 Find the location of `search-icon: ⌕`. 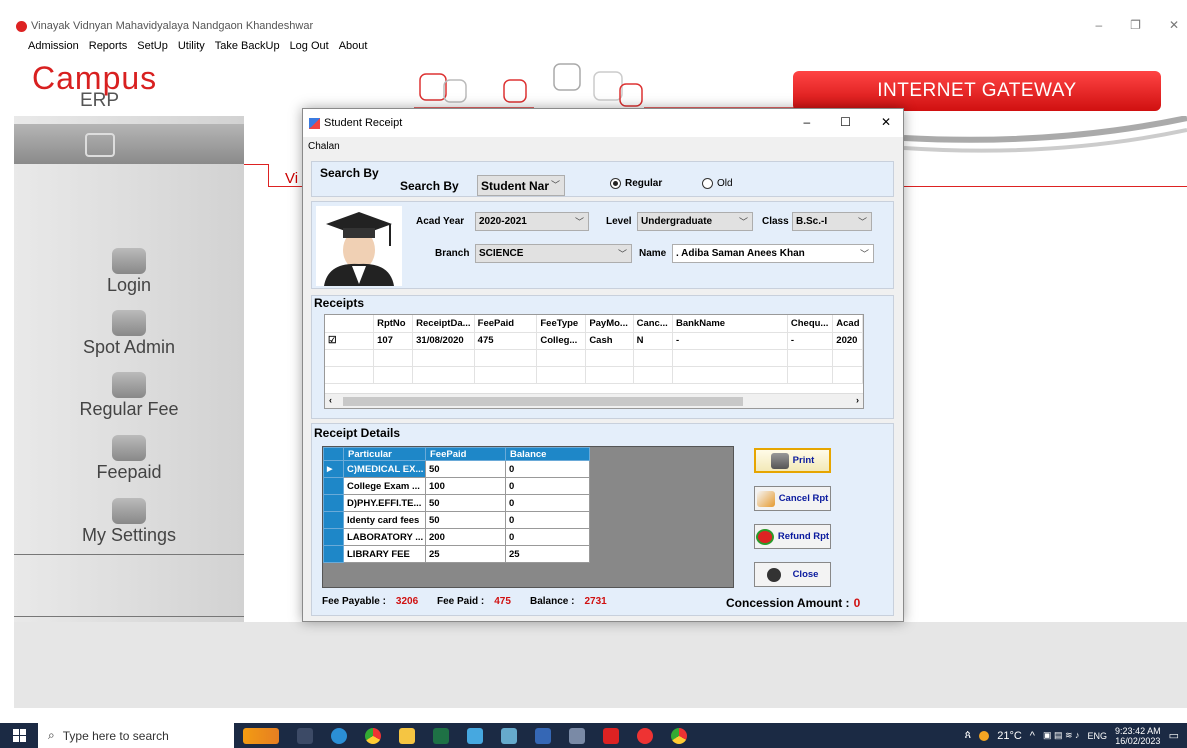

search-icon: ⌕ is located at coordinates (51, 735).